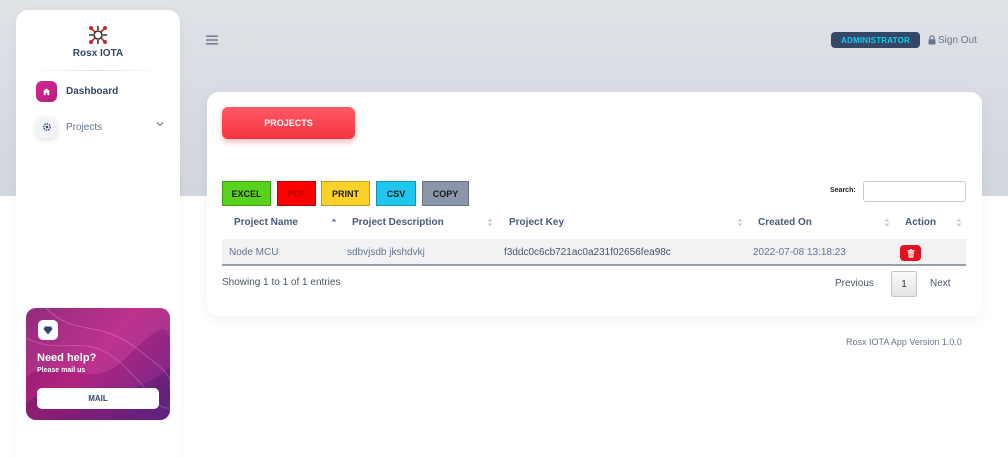 This screenshot has height=457, width=1008. What do you see at coordinates (904, 284) in the screenshot?
I see `pagination-page-1: 1` at bounding box center [904, 284].